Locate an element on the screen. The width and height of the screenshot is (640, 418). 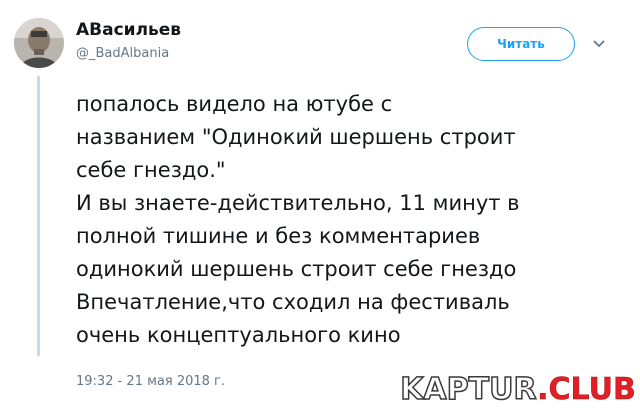
tweet-line: полной тишине и без комментариев is located at coordinates (278, 236).